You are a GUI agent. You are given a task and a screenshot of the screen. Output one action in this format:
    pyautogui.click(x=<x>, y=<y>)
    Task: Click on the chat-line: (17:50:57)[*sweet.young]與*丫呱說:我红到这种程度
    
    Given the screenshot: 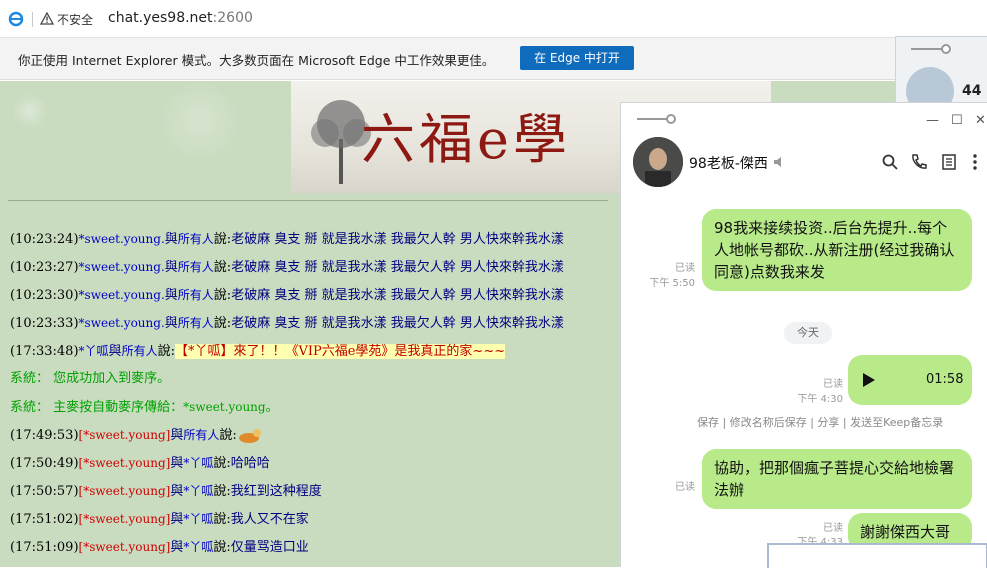 What is the action you would take?
    pyautogui.click(x=166, y=491)
    